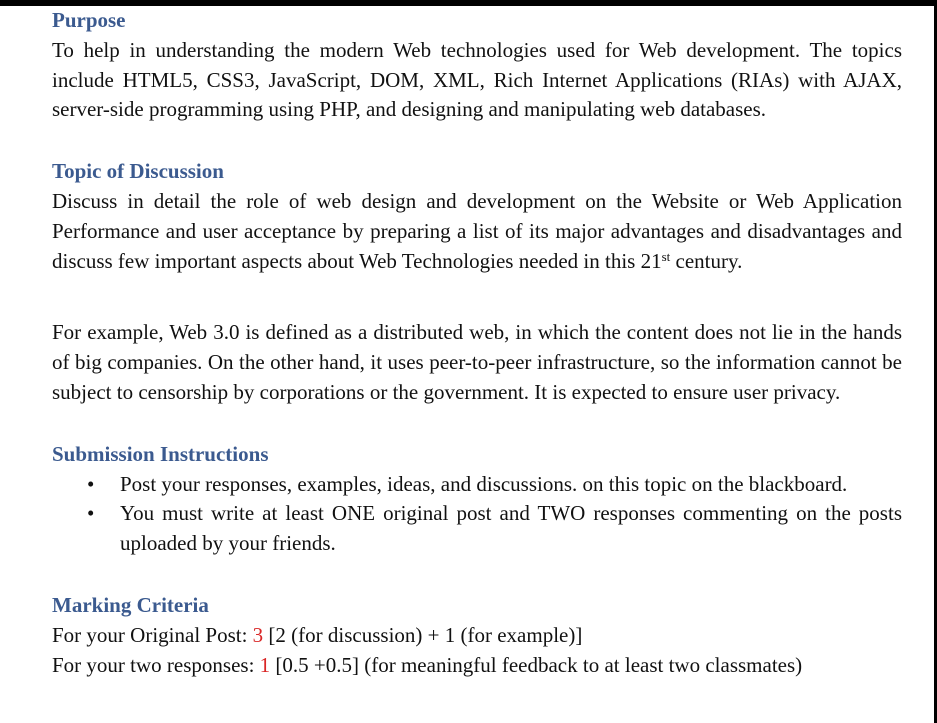 Image resolution: width=937 pixels, height=723 pixels. I want to click on marking-label: For your two responses:, so click(156, 664).